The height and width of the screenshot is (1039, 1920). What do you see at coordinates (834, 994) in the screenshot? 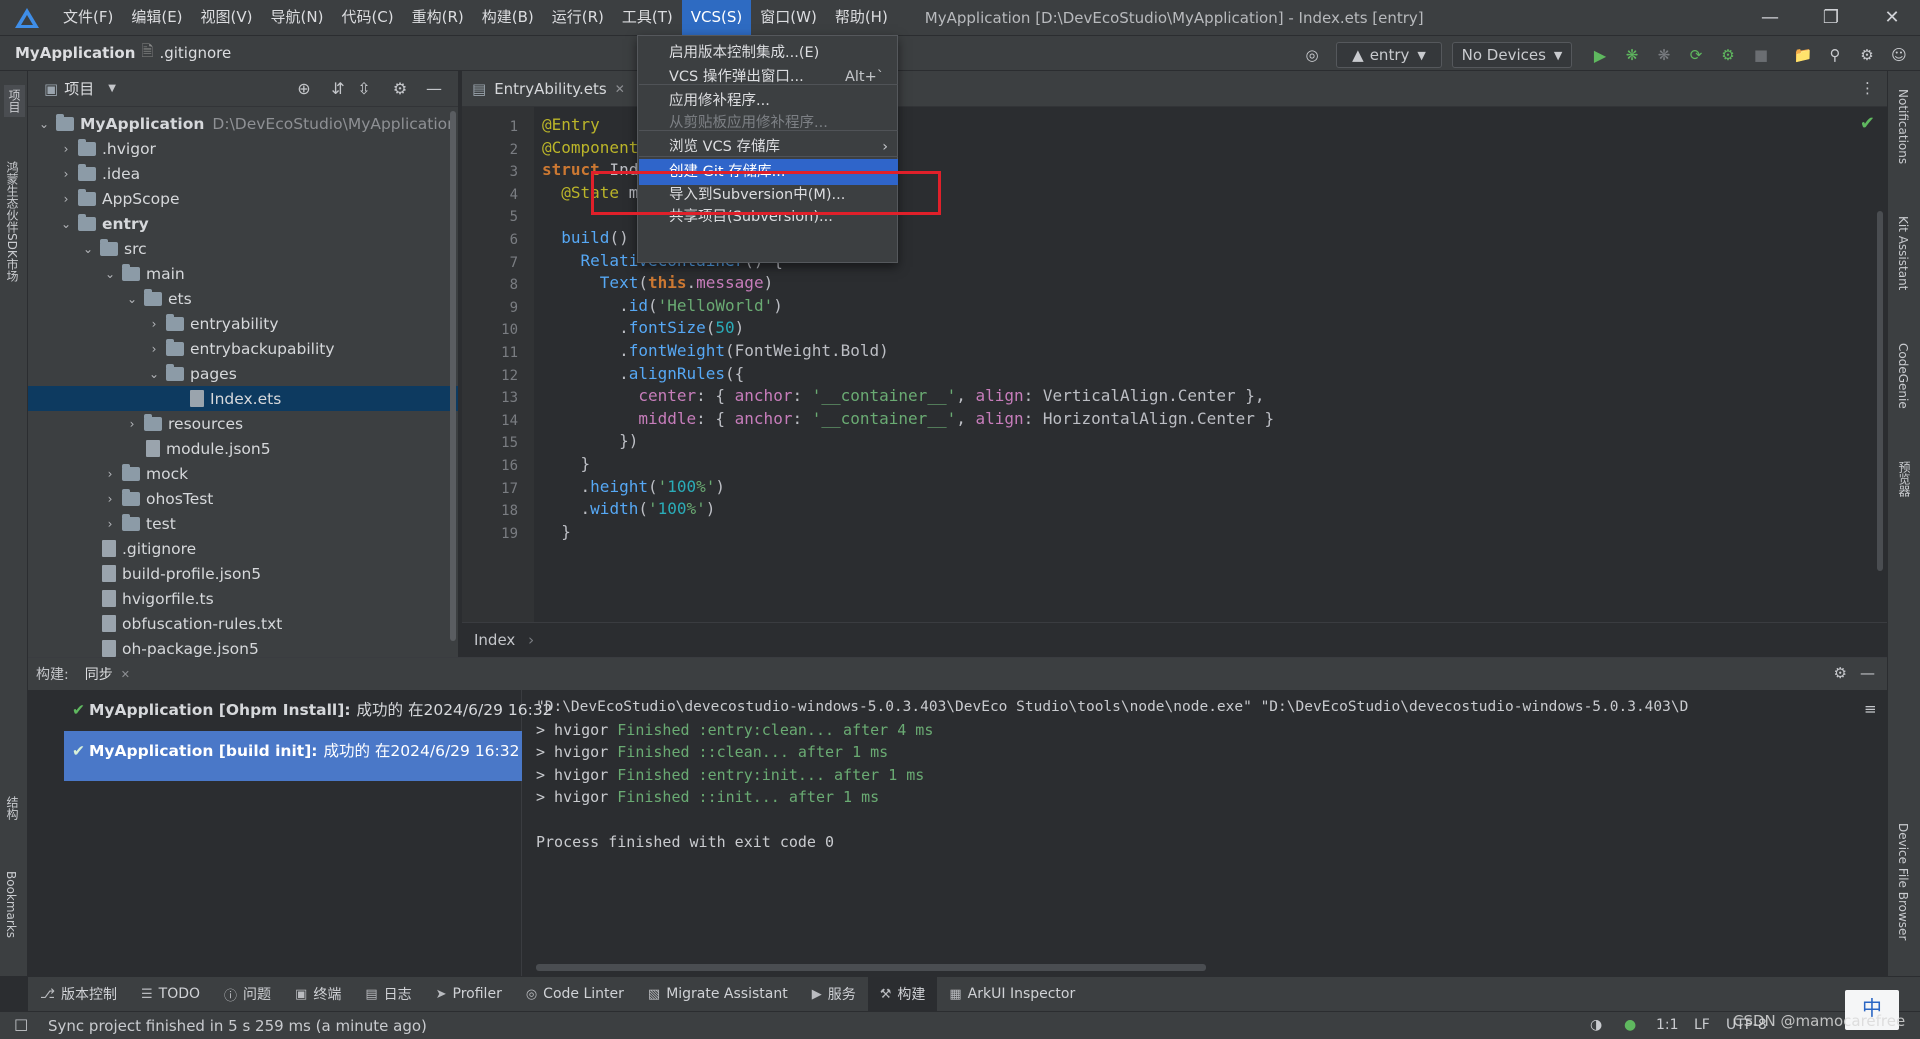
I see `bottom-tab-8: ▶ 服务` at bounding box center [834, 994].